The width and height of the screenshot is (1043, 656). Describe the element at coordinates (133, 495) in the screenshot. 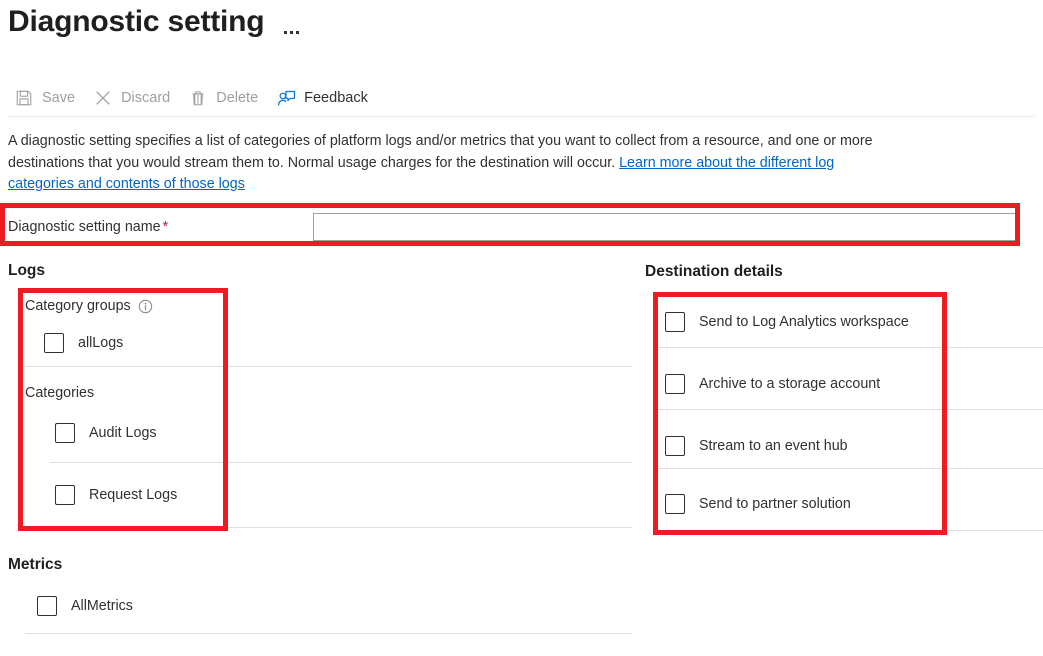

I see `request-logs-label: Request Logs` at that location.